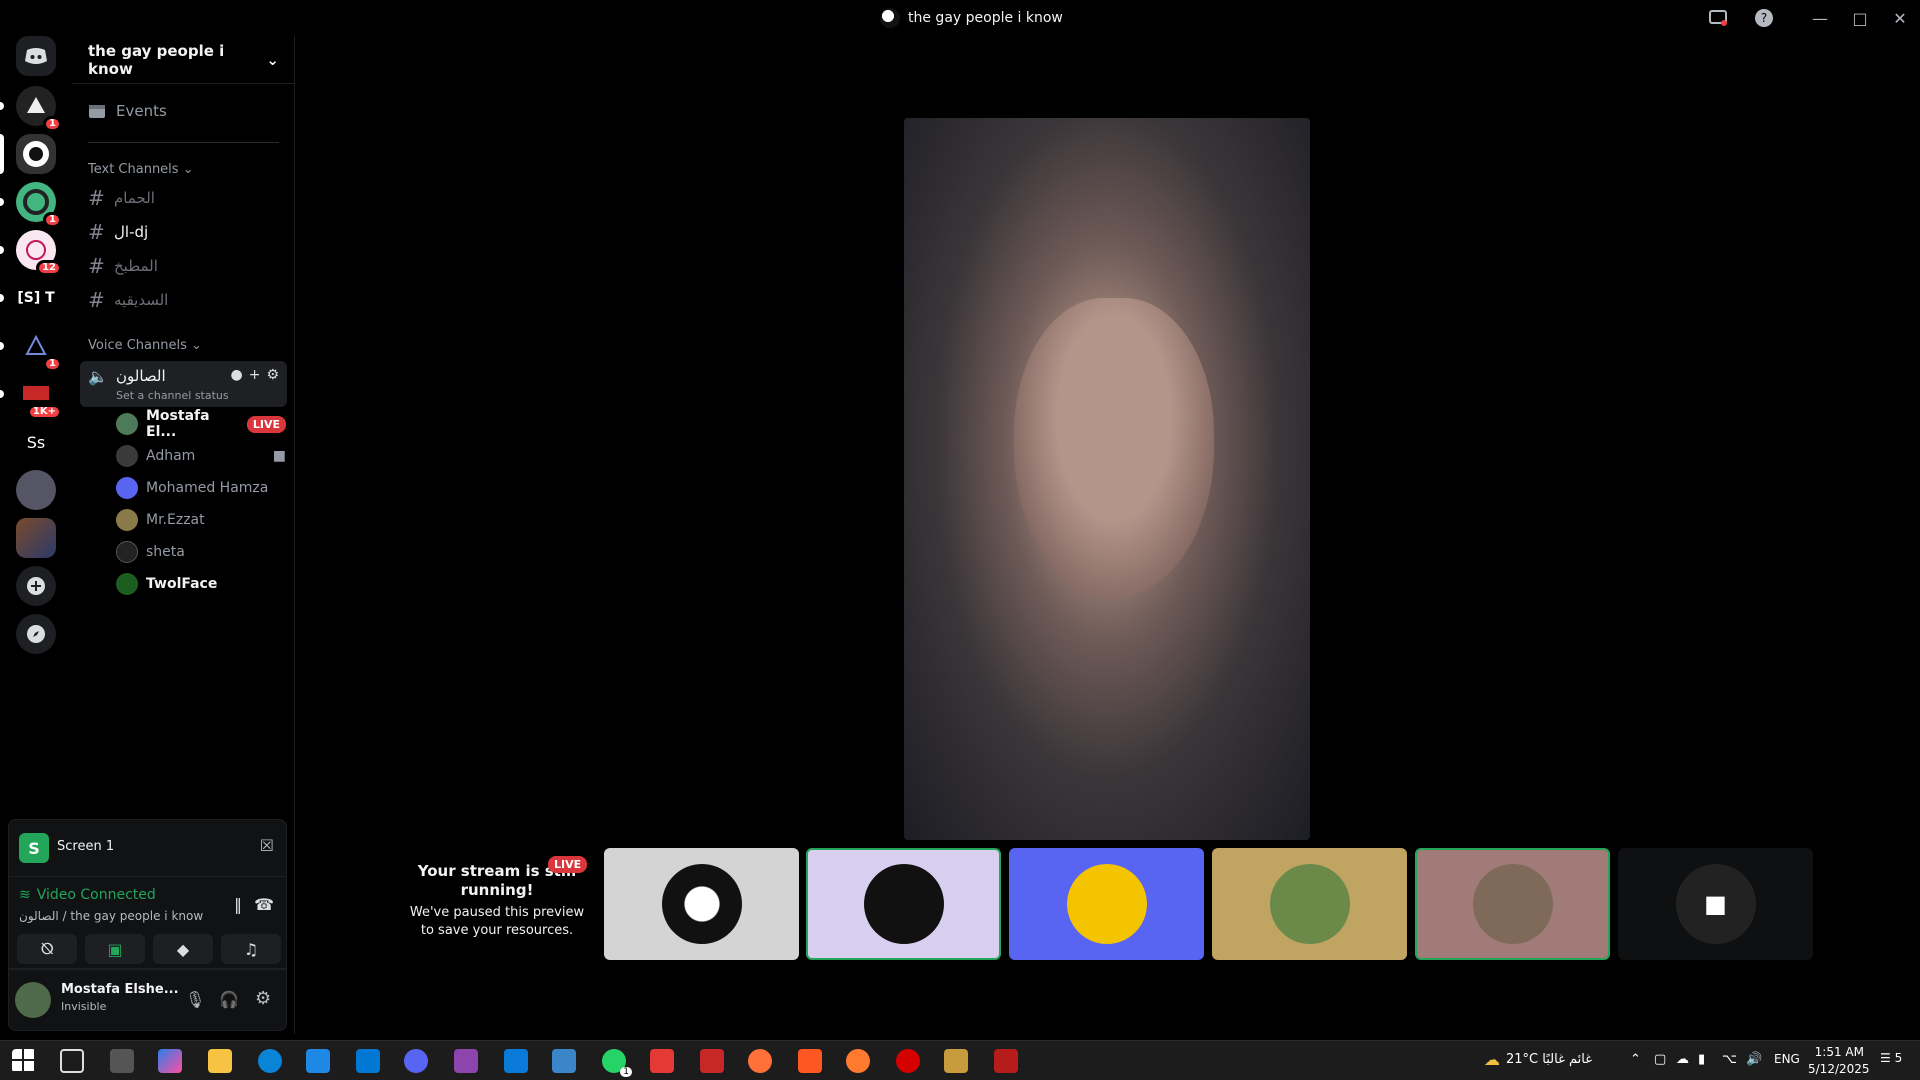 The height and width of the screenshot is (1080, 1920). What do you see at coordinates (201, 488) in the screenshot?
I see `voice-member: Mohamed Hamza` at bounding box center [201, 488].